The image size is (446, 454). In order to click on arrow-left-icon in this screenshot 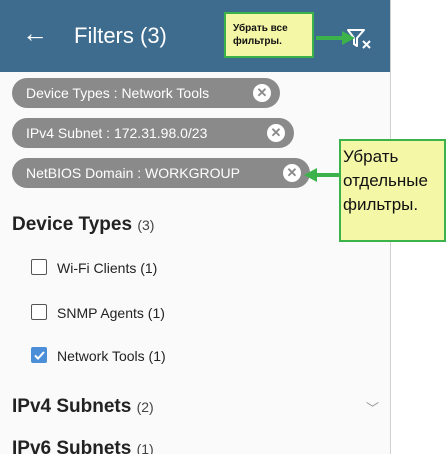, I will do `click(322, 175)`.